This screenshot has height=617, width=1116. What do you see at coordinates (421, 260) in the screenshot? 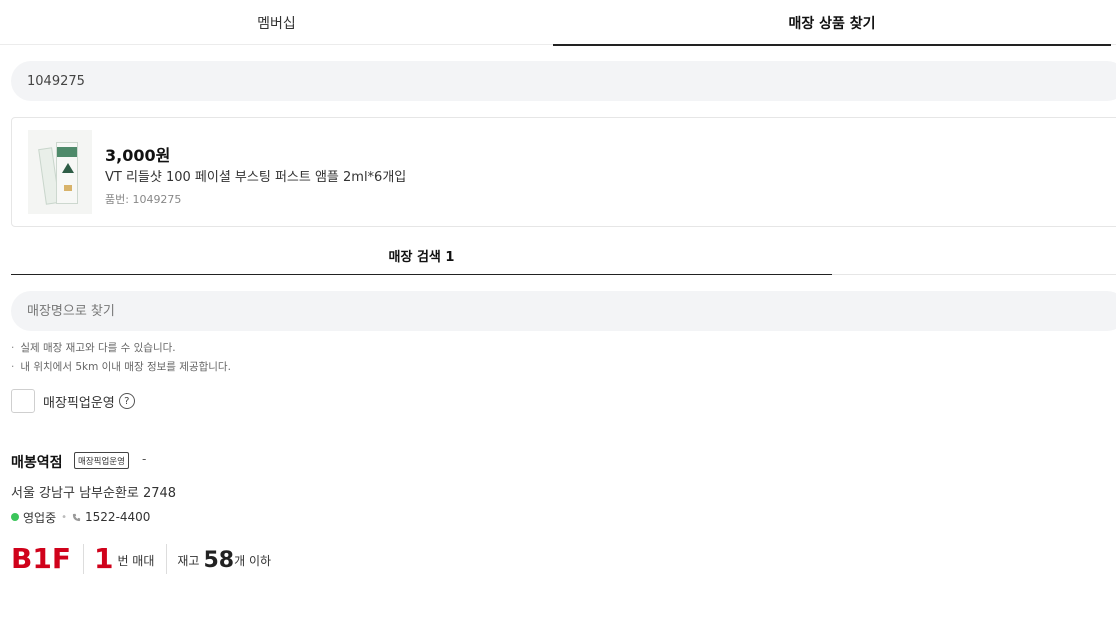
I see `tab-store-search: 매장 검색 1` at bounding box center [421, 260].